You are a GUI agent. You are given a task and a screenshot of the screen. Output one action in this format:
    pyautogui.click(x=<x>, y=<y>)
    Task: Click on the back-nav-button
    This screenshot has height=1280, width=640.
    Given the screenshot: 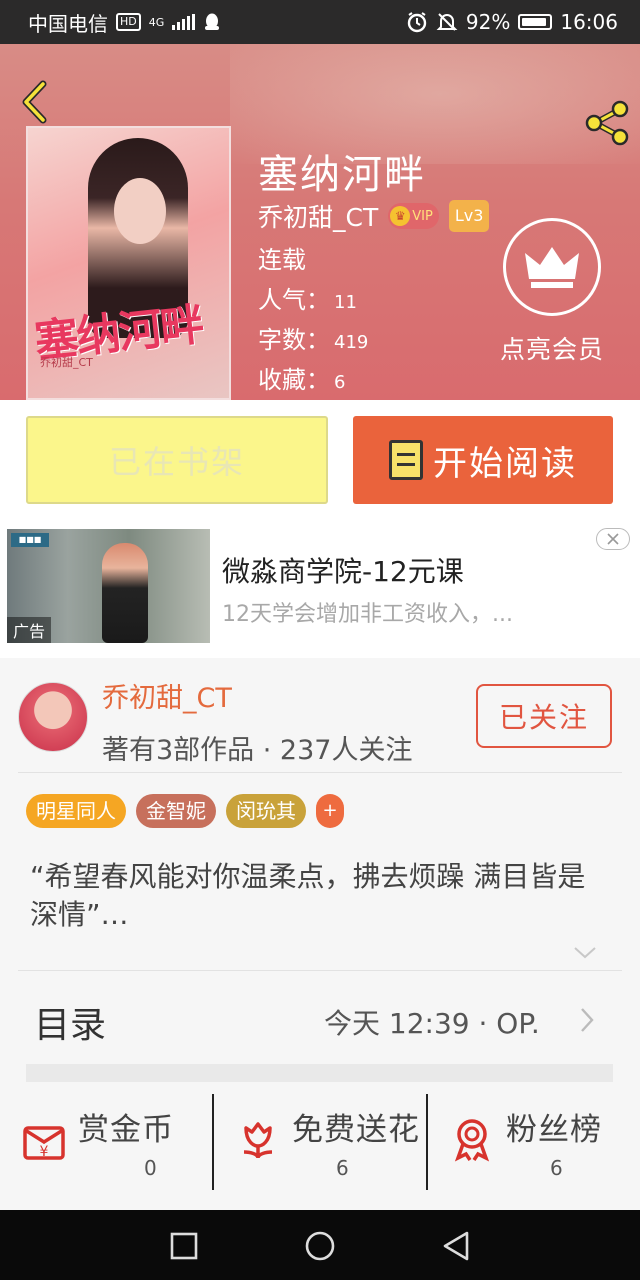 What is the action you would take?
    pyautogui.click(x=456, y=1246)
    